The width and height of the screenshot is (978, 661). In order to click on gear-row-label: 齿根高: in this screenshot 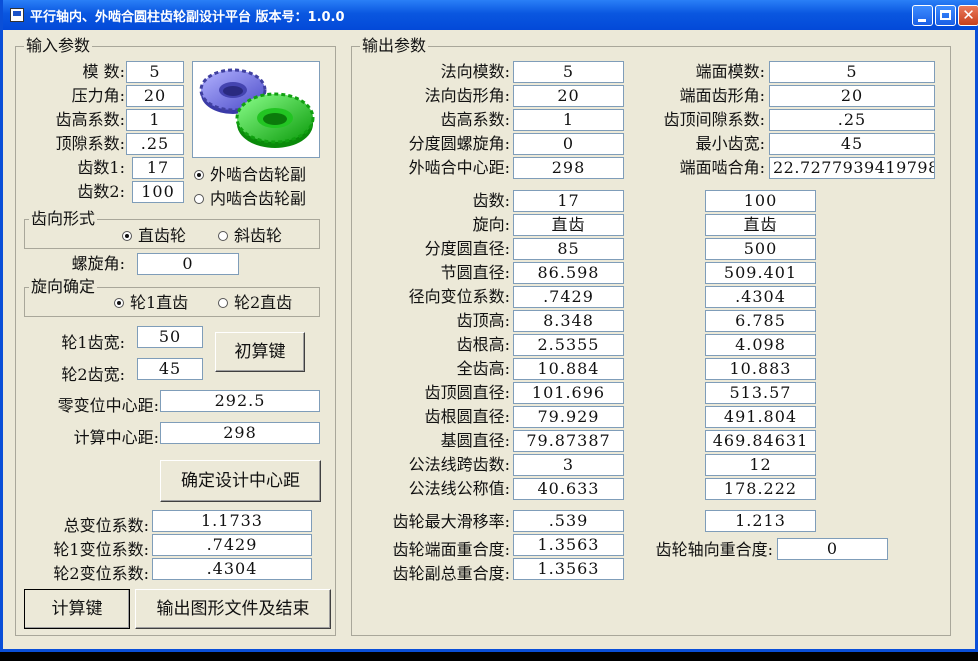, I will do `click(483, 344)`.